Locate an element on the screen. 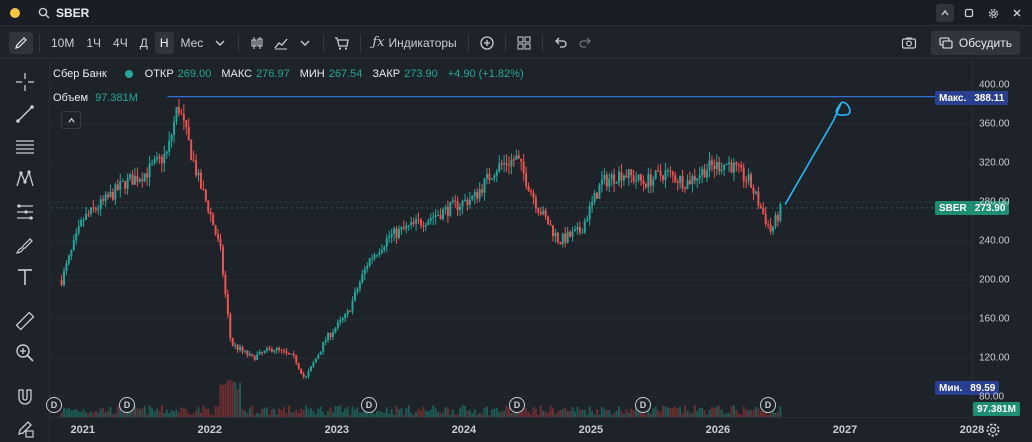 This screenshot has height=442, width=1032. candles-icon is located at coordinates (257, 43).